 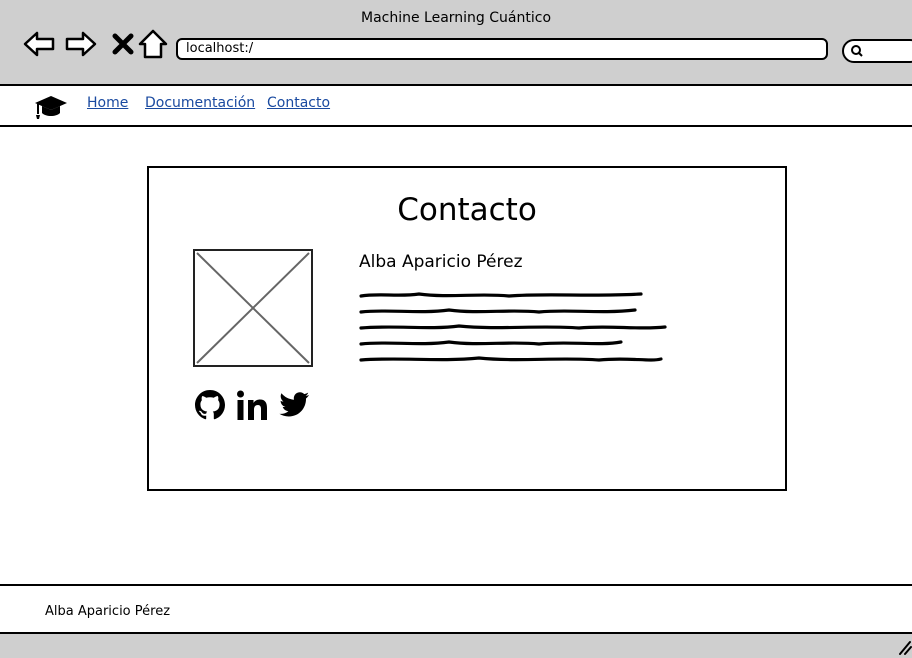 What do you see at coordinates (467, 210) in the screenshot?
I see `page-title: Contacto` at bounding box center [467, 210].